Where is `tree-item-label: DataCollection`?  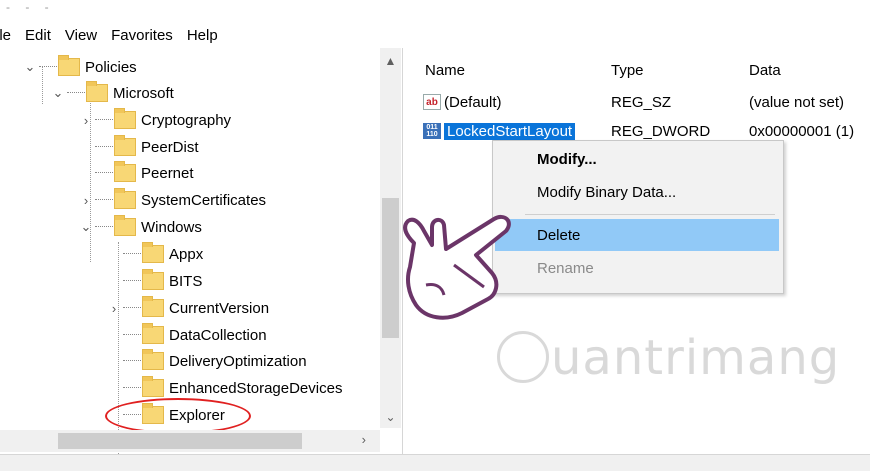
tree-item-label: DataCollection is located at coordinates (218, 335).